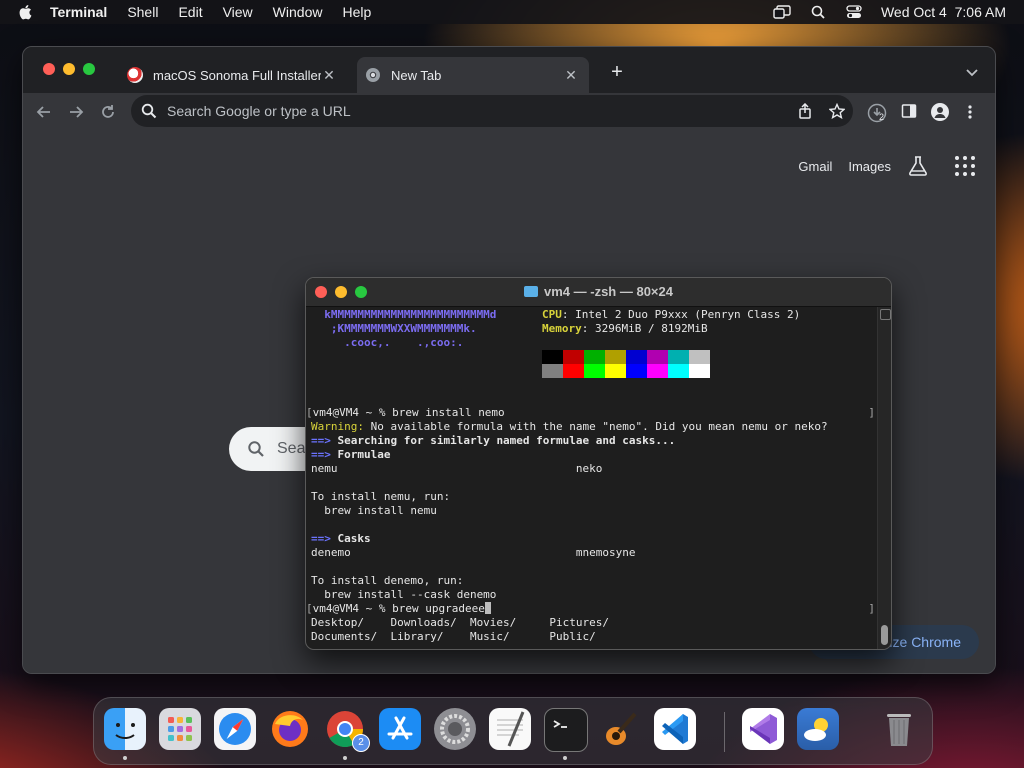 The height and width of the screenshot is (768, 1024). I want to click on tab-title: New Tab, so click(416, 75).